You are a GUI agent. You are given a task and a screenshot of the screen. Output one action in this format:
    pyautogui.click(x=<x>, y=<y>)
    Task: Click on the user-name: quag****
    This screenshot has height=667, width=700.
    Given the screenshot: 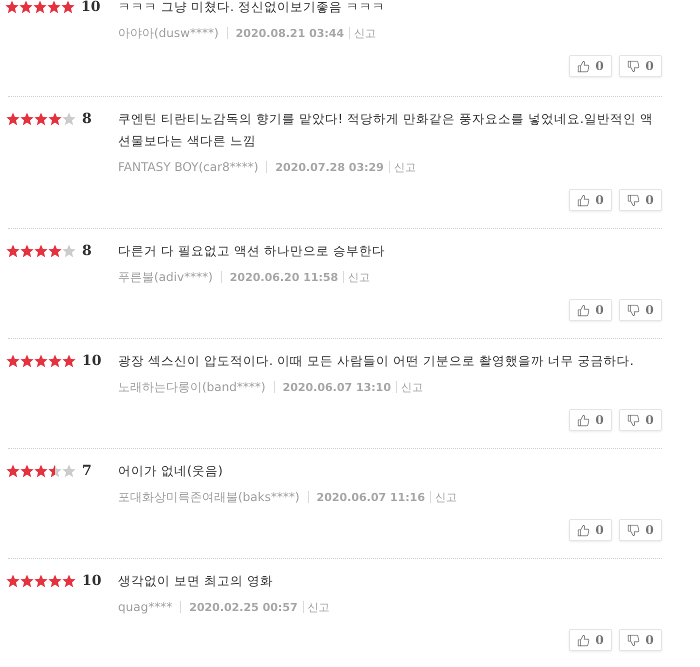 What is the action you would take?
    pyautogui.click(x=145, y=607)
    